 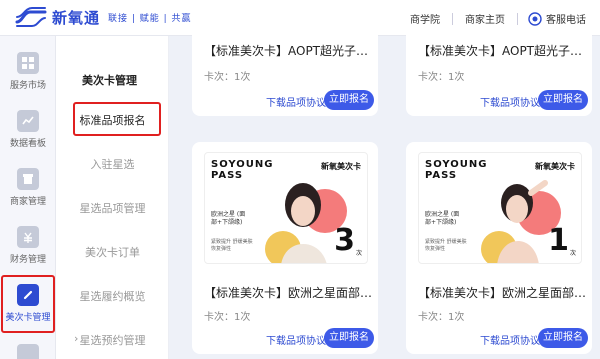 What do you see at coordinates (28, 179) in the screenshot?
I see `shop-icon` at bounding box center [28, 179].